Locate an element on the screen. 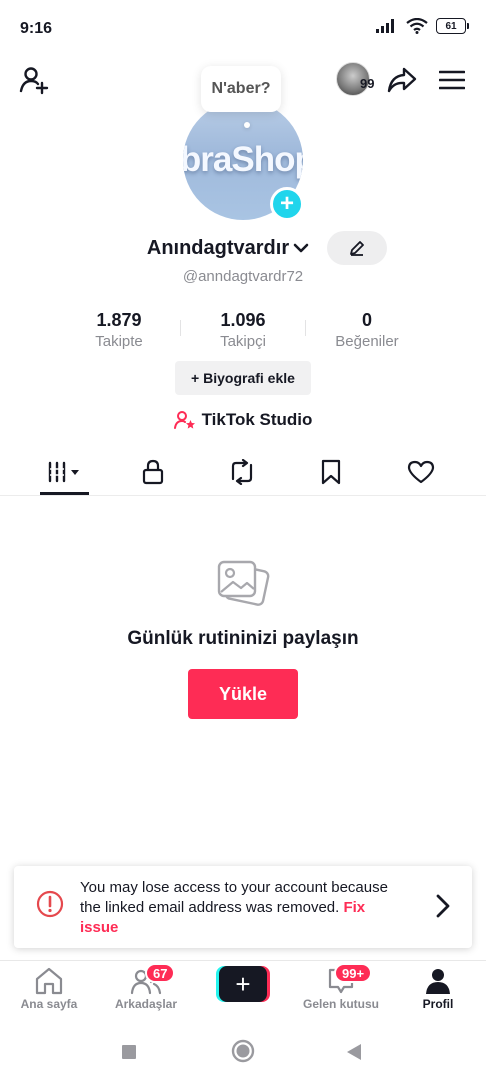  nav-profile: Profil is located at coordinates (438, 989).